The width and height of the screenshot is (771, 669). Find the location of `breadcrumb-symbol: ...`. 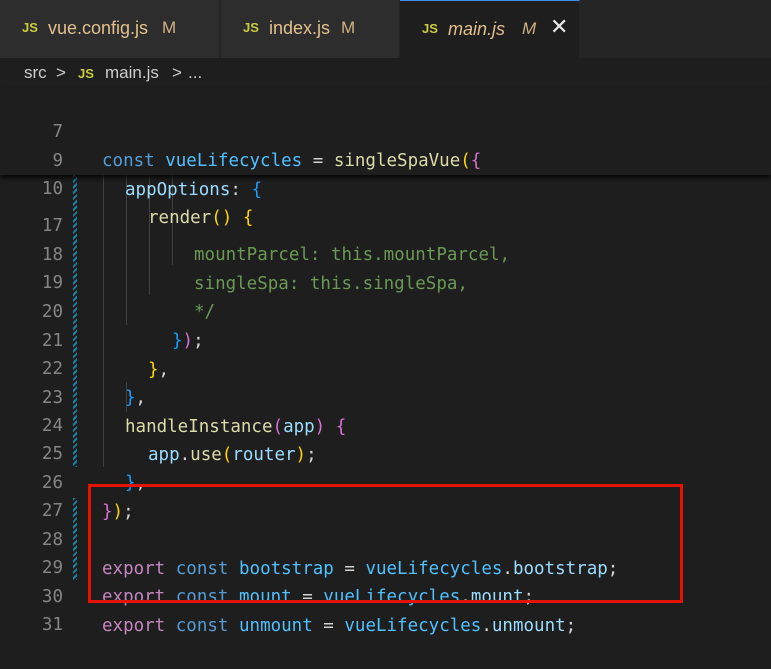

breadcrumb-symbol: ... is located at coordinates (195, 73).